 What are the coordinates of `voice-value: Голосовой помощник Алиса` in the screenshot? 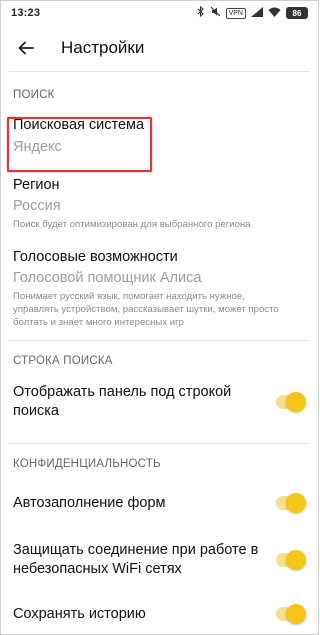 It's located at (107, 278).